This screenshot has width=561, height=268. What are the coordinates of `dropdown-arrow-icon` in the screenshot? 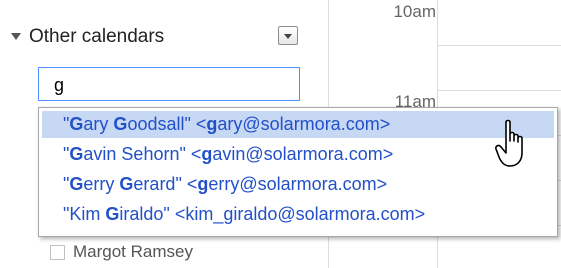 It's located at (288, 36).